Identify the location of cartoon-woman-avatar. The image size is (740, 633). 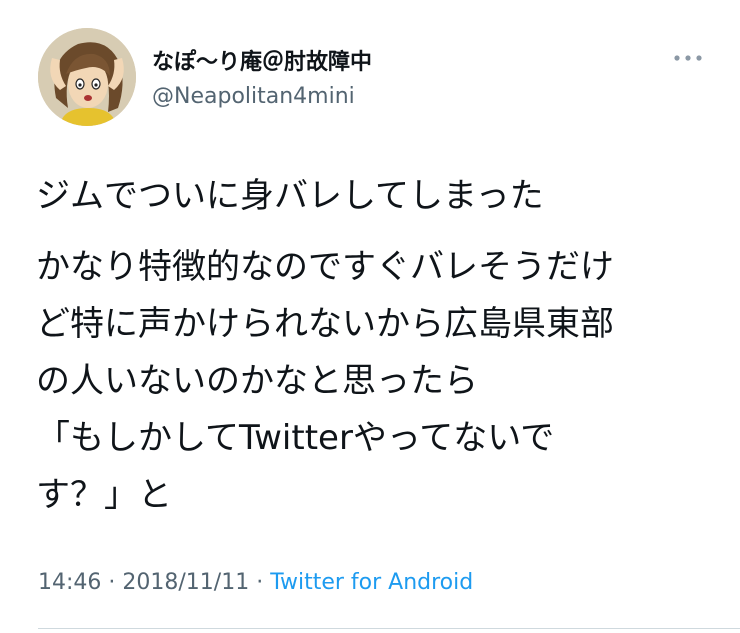
(87, 77).